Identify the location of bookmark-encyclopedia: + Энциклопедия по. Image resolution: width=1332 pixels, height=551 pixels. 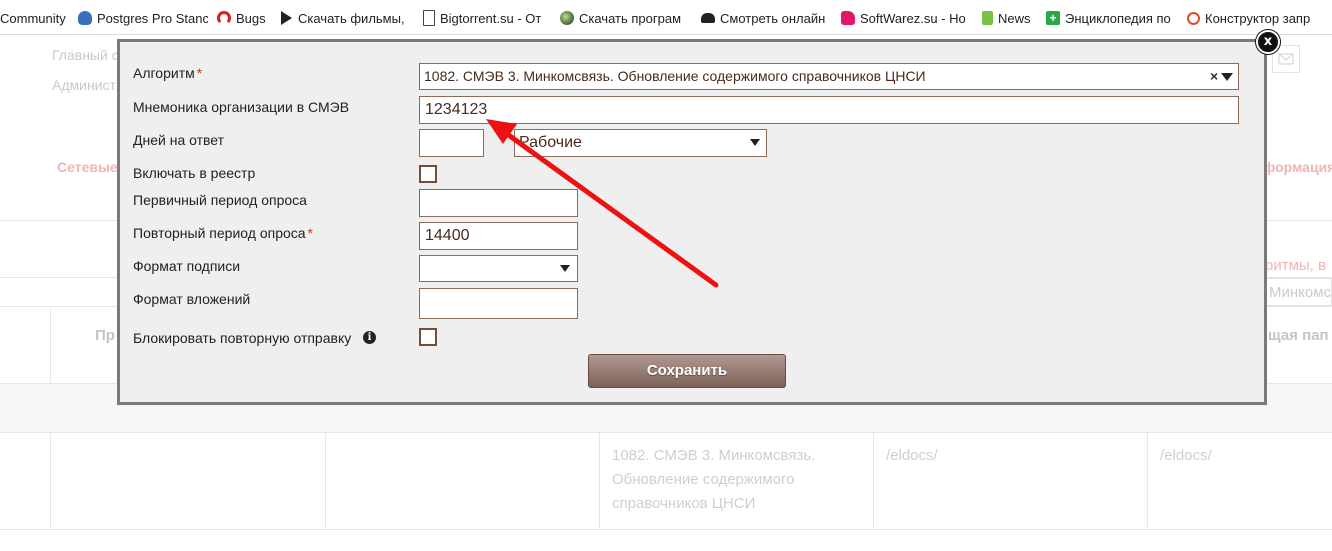
(1110, 18).